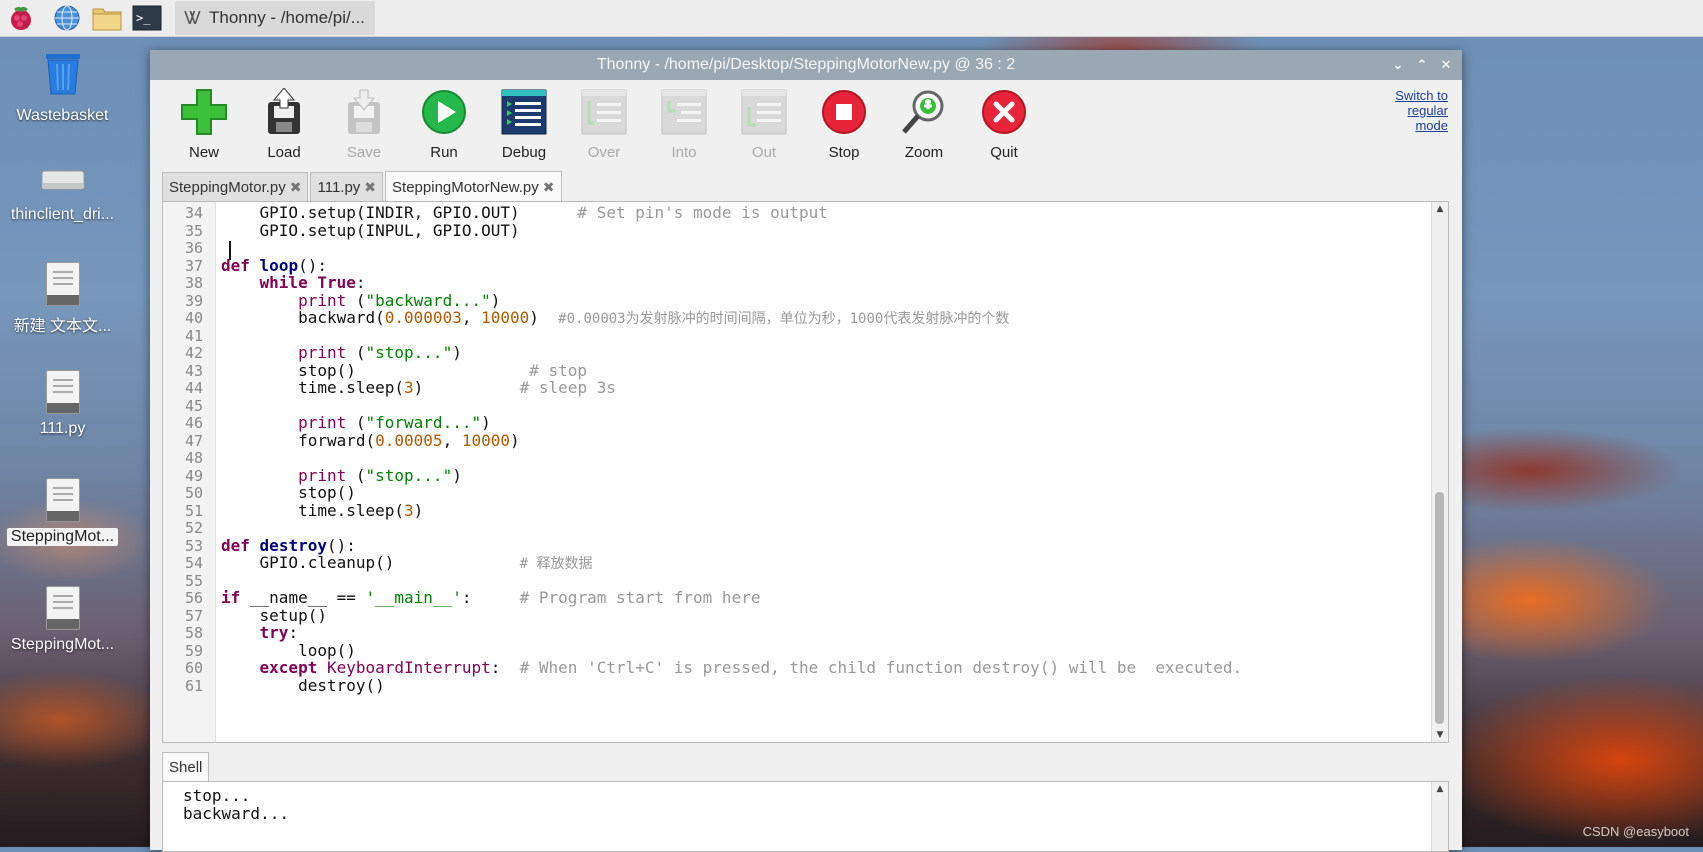  I want to click on line-number: 51, so click(193, 510).